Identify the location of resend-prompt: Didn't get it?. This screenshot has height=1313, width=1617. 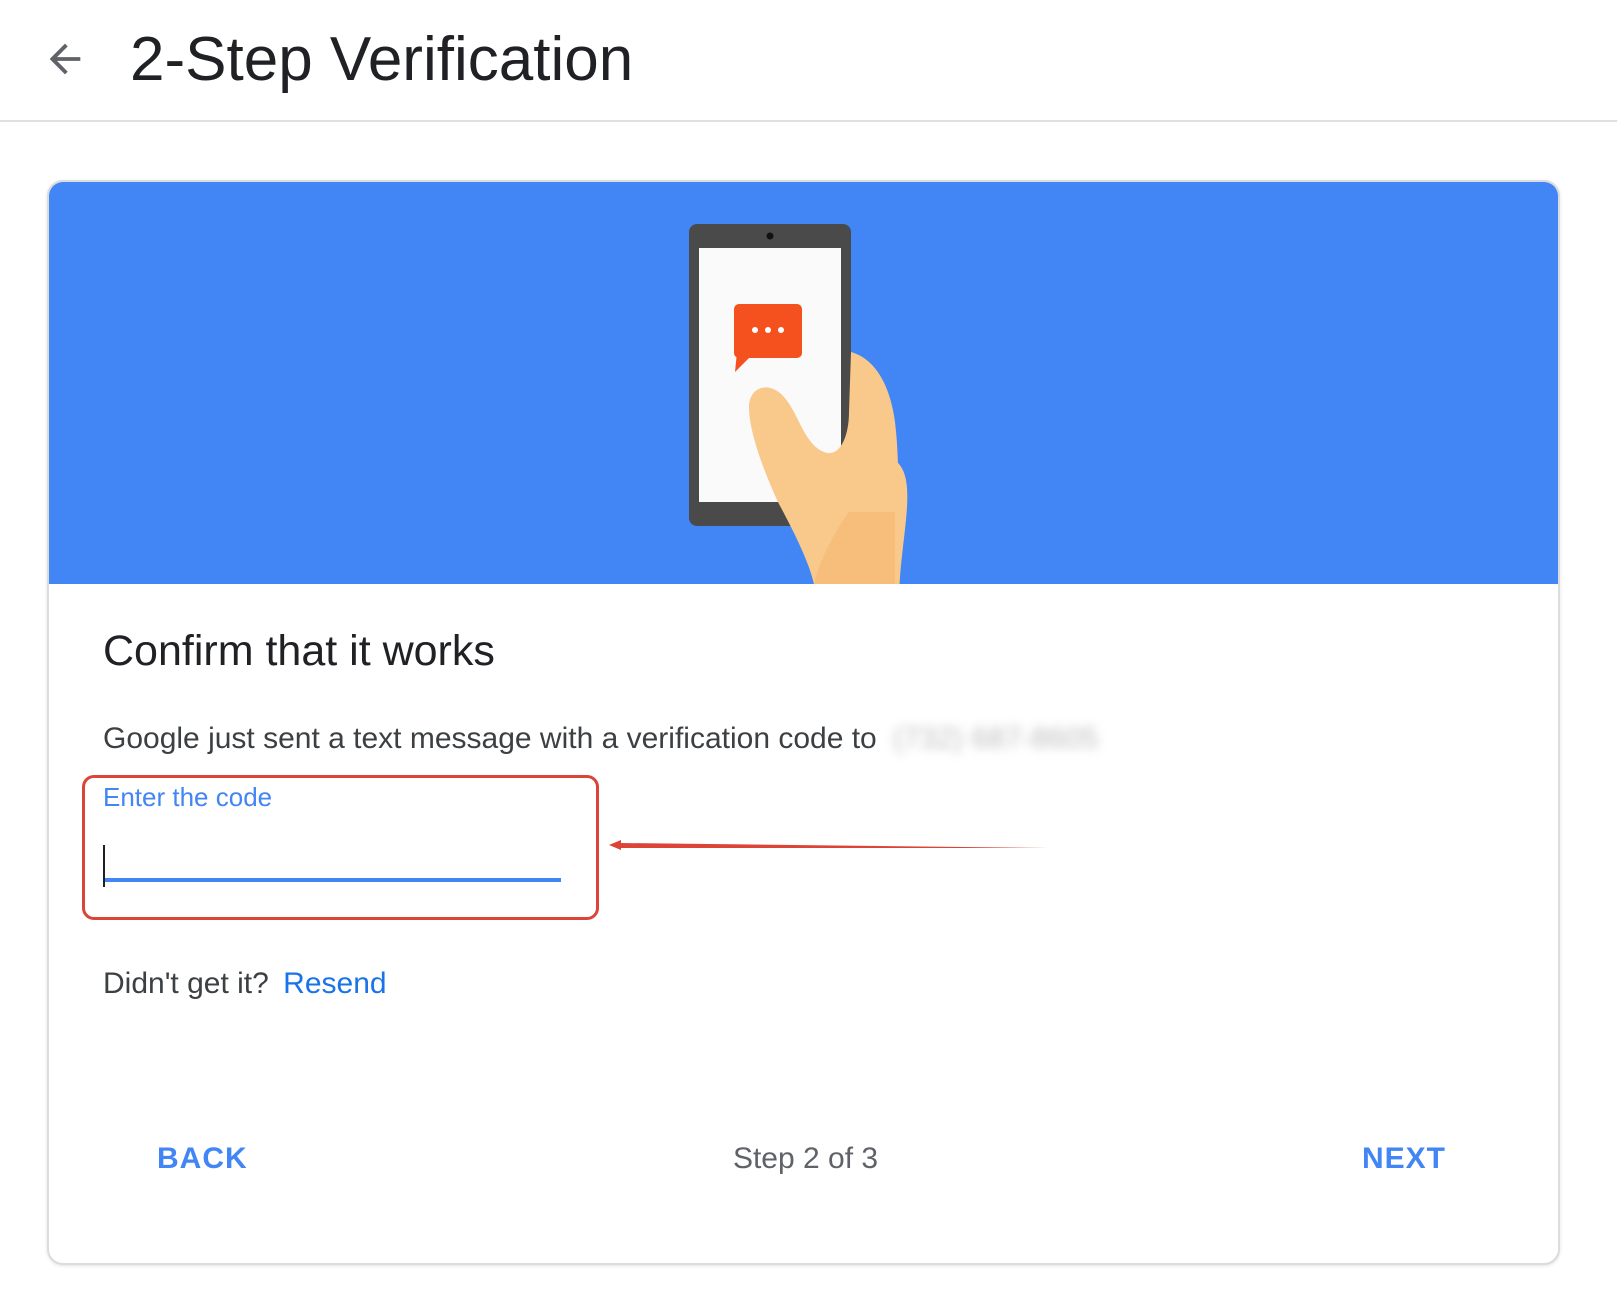
(186, 983).